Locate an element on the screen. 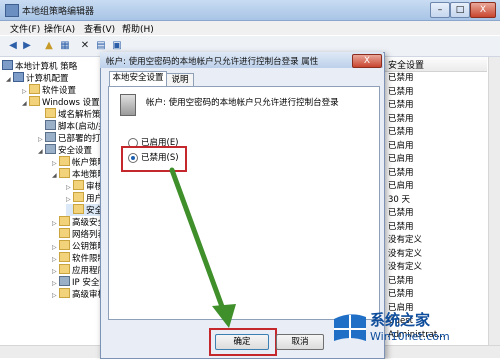 This screenshot has height=359, width=500. tree-node-user-rights: ▷ 用户 is located at coordinates (84, 198).